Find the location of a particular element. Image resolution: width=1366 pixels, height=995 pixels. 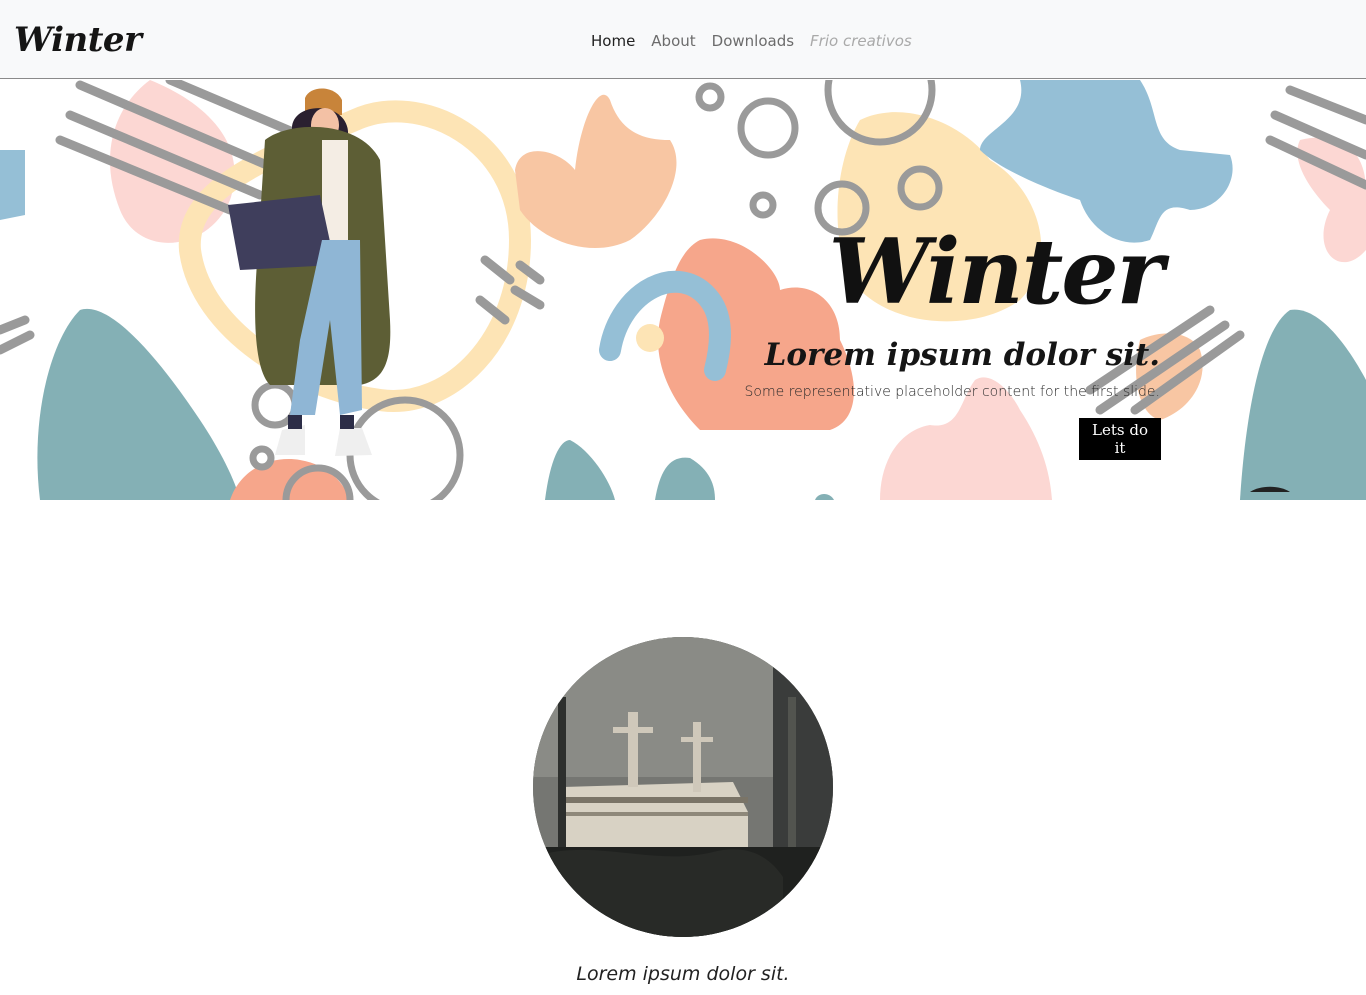

nav-link-downloads: Downloads is located at coordinates (753, 41).